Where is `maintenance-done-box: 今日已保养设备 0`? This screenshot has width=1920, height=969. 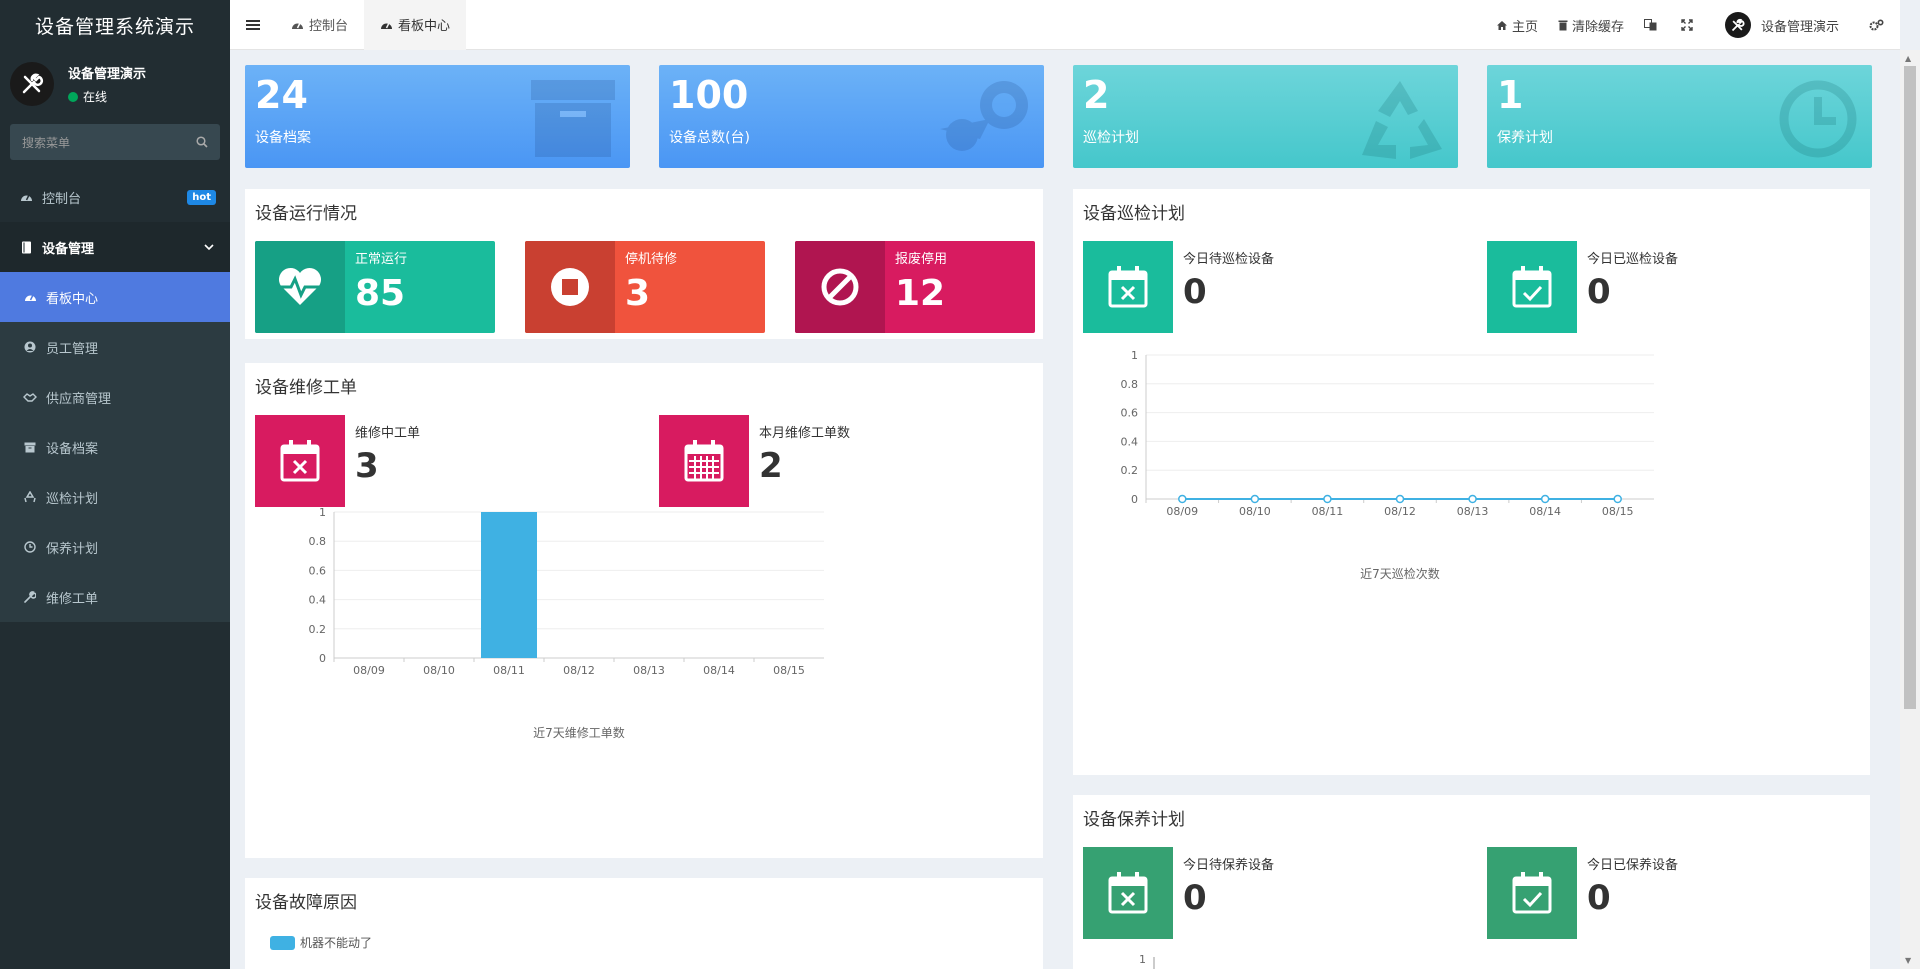 maintenance-done-box: 今日已保养设备 0 is located at coordinates (1587, 893).